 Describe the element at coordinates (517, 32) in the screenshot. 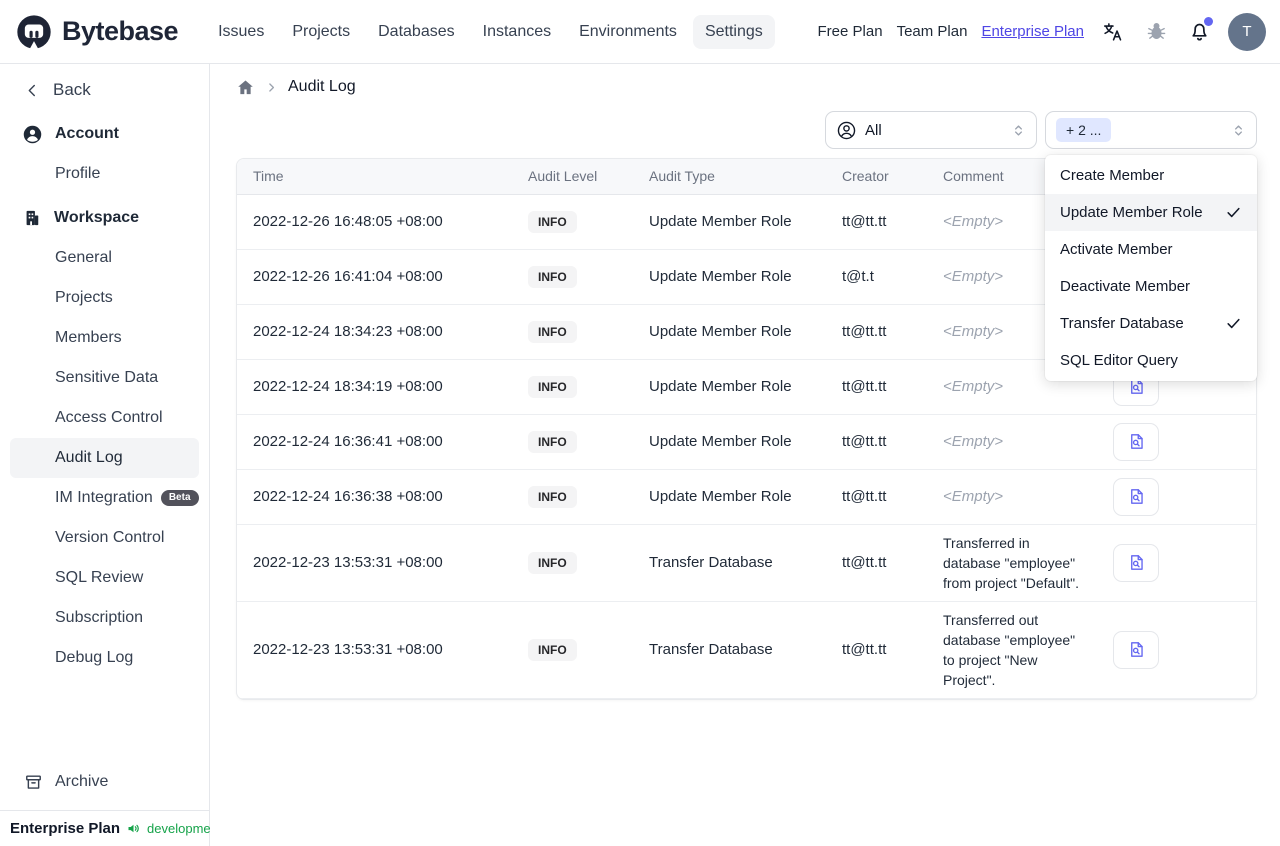

I see `nav-link: Instances` at that location.